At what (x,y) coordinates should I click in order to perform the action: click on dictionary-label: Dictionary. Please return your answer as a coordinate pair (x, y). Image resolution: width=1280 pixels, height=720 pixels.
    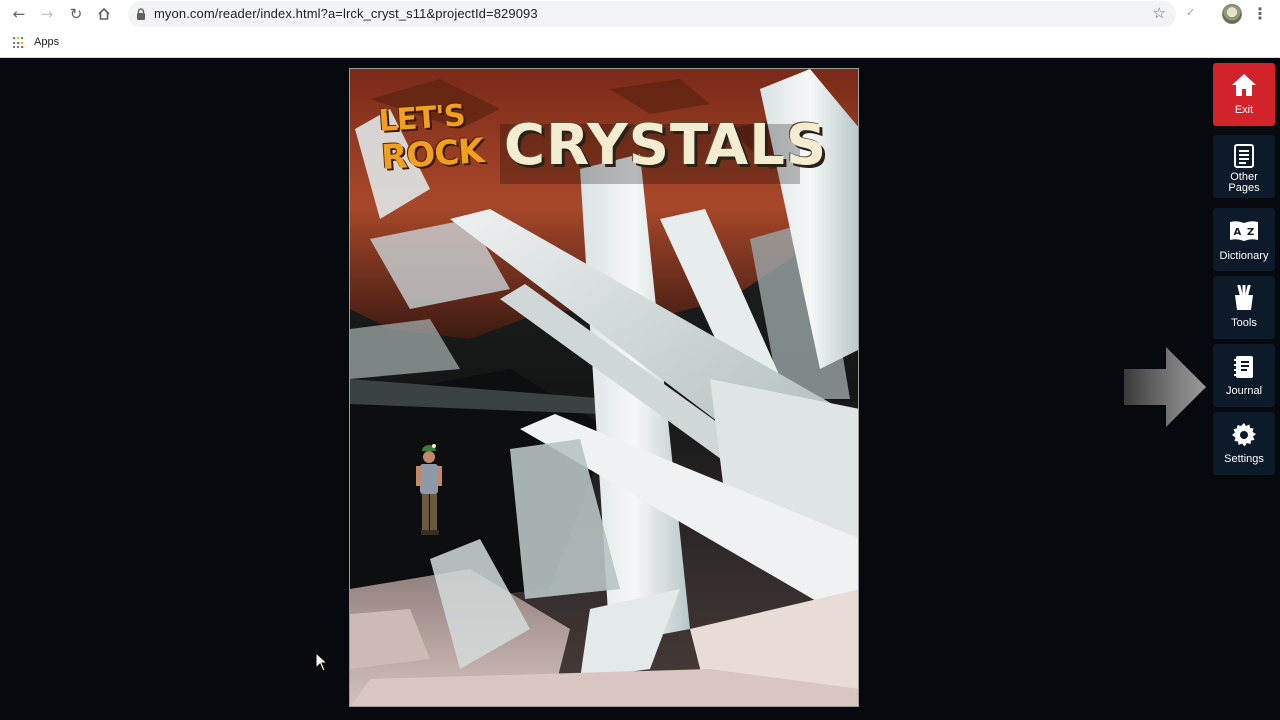
    Looking at the image, I should click on (1244, 256).